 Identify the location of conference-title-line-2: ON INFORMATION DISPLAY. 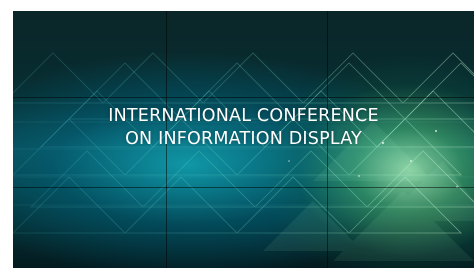
(243, 139).